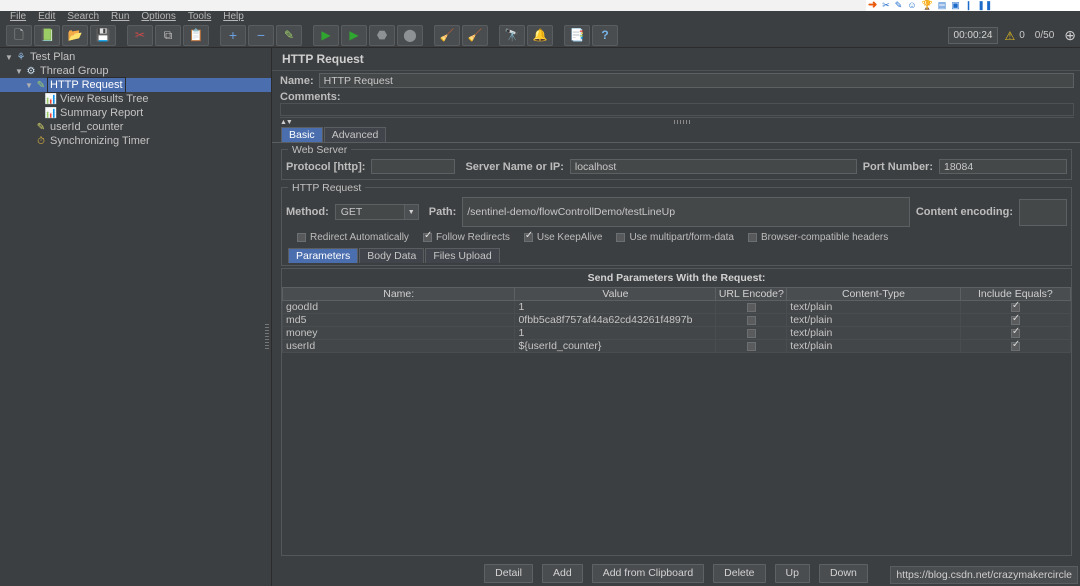 The image size is (1080, 586). Describe the element at coordinates (751, 294) in the screenshot. I see `column-header-url-encode: URL Encode?` at that location.